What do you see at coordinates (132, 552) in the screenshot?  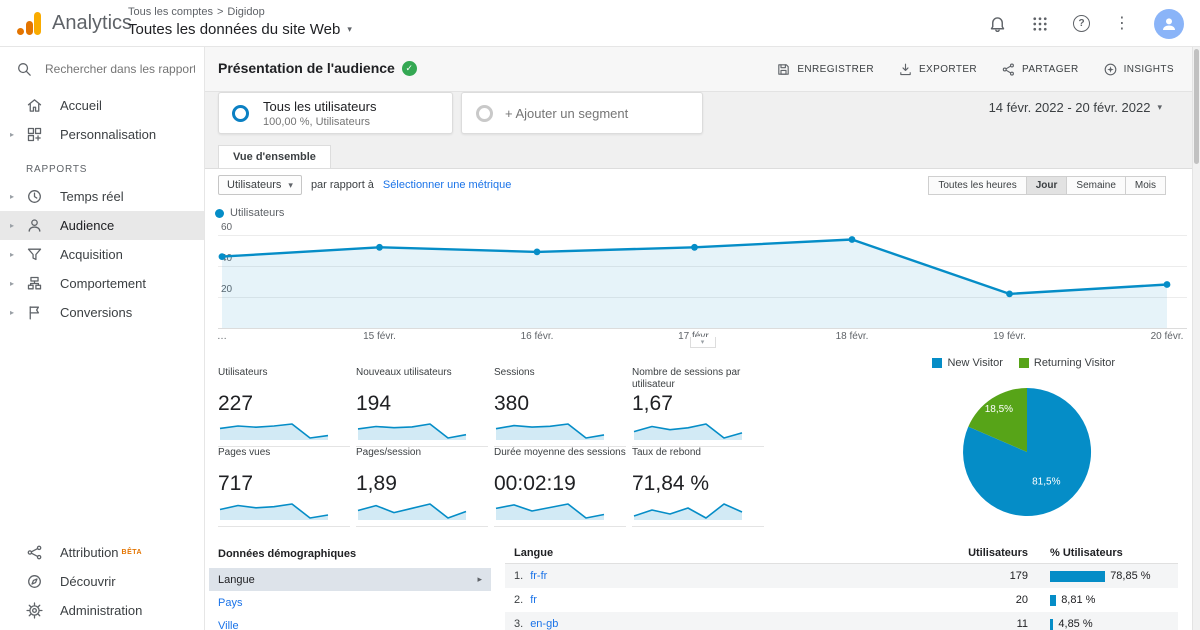 I see `beta-badge: BÊTA` at bounding box center [132, 552].